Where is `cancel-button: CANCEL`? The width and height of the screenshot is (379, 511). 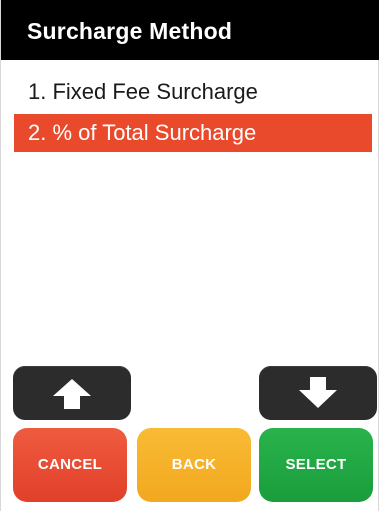 cancel-button: CANCEL is located at coordinates (70, 465).